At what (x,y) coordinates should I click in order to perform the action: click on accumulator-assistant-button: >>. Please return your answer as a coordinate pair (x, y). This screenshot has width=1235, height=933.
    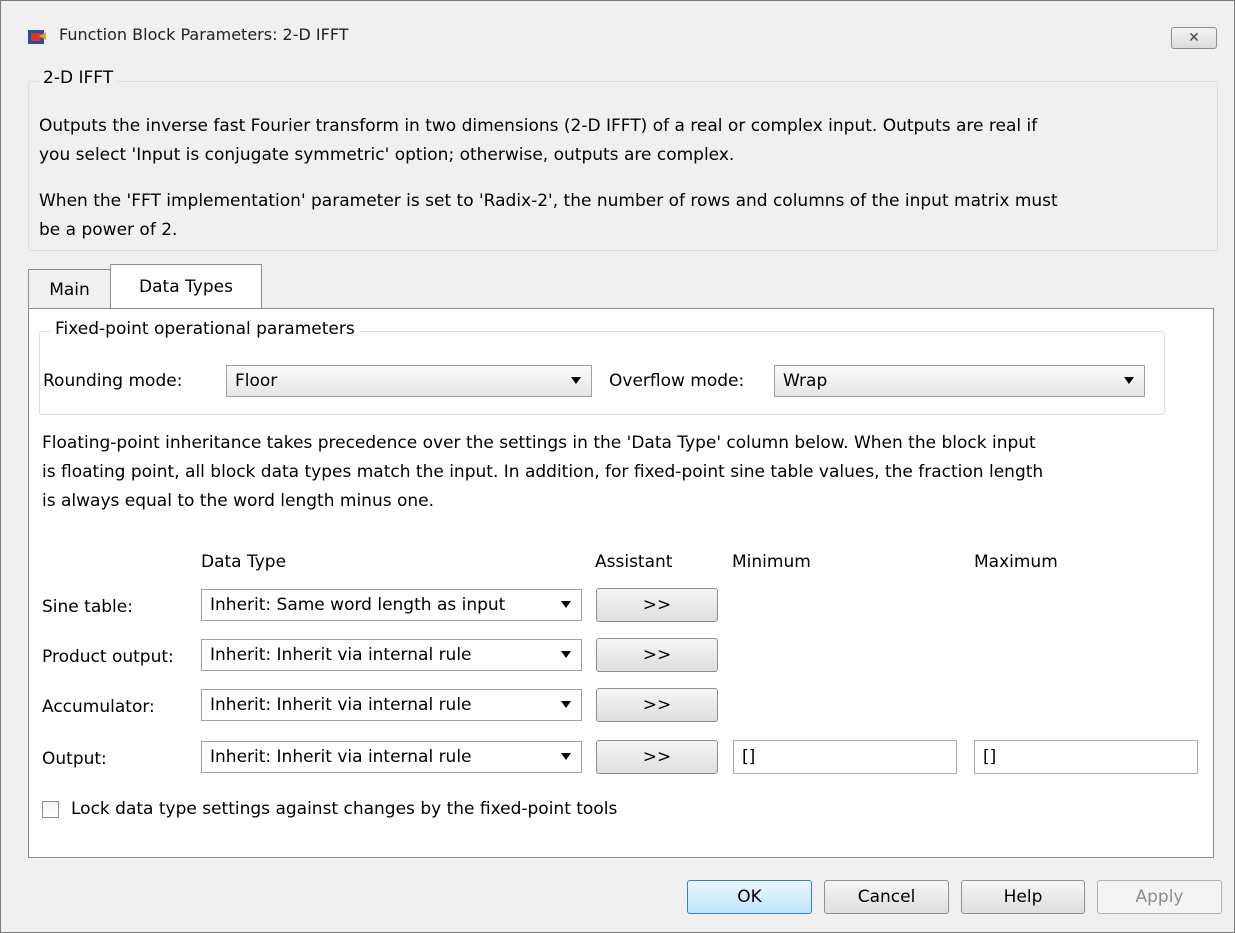
    Looking at the image, I should click on (657, 705).